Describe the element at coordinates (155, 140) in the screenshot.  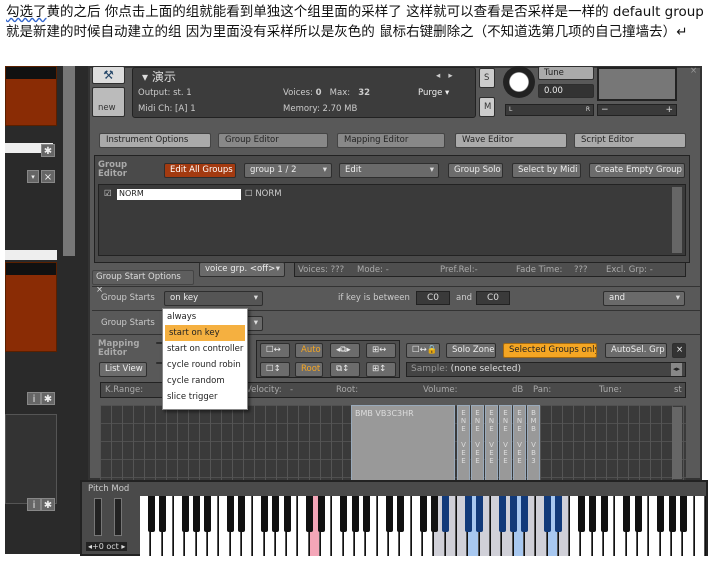
I see `tab-instrument-options: Instrument Options` at that location.